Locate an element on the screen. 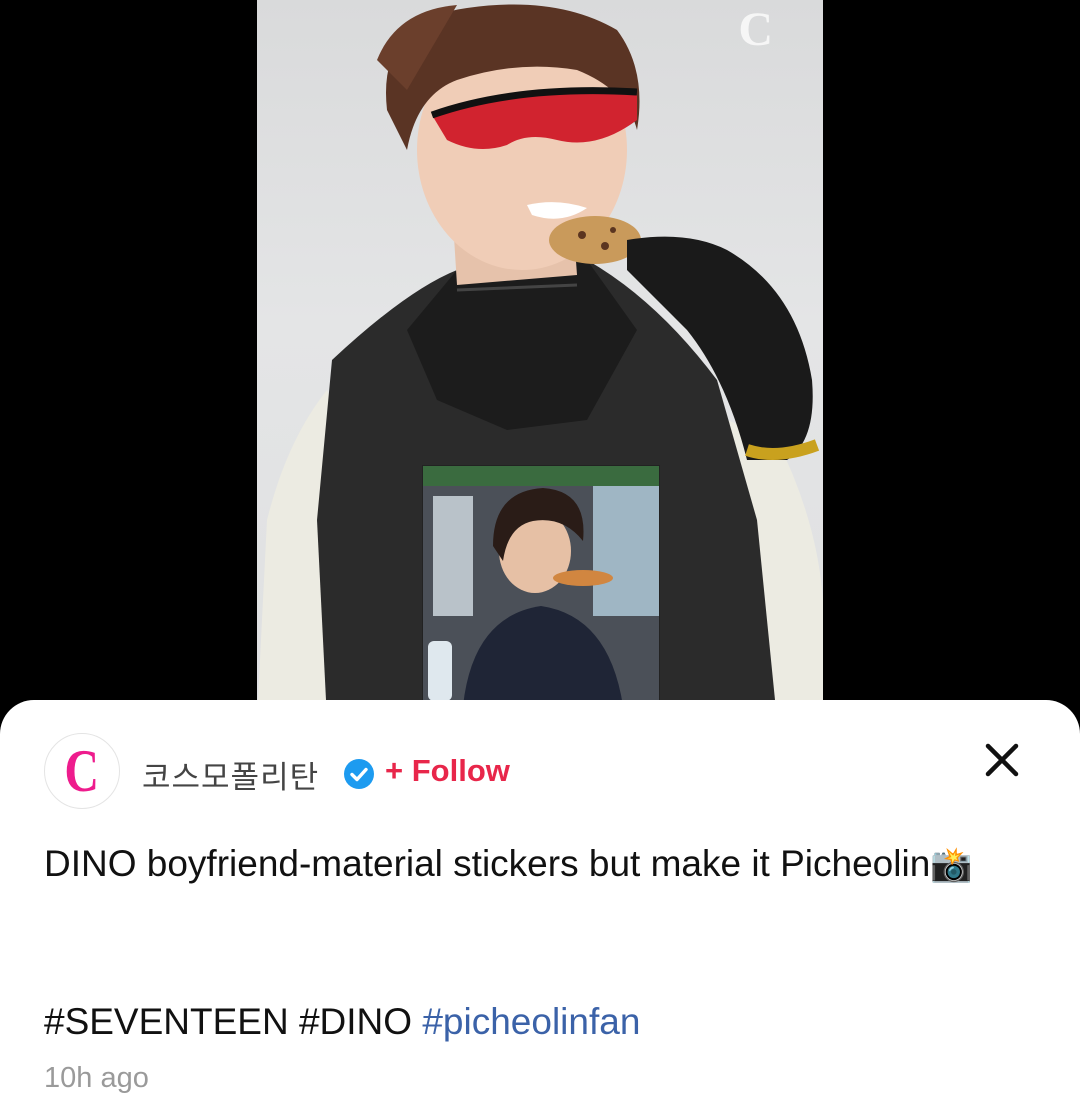 The height and width of the screenshot is (1110, 1080). inset-photo is located at coordinates (541, 586).